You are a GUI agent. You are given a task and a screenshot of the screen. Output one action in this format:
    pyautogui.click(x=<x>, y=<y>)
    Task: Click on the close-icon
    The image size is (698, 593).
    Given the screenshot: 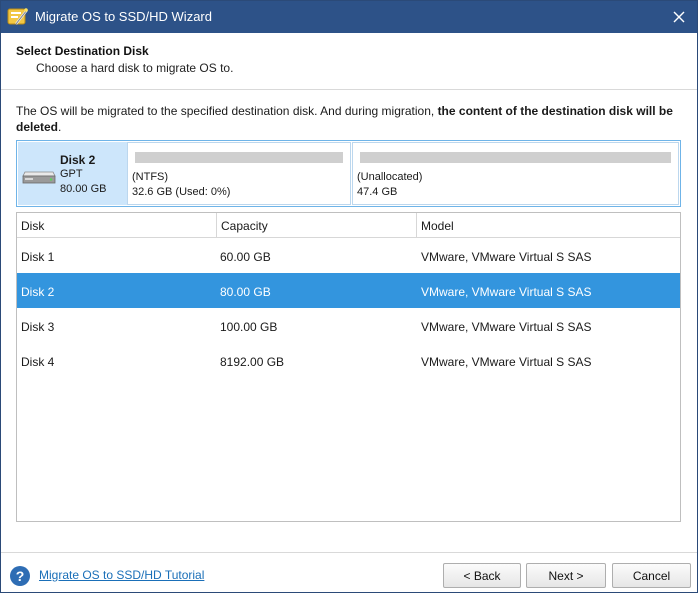 What is the action you would take?
    pyautogui.click(x=679, y=17)
    